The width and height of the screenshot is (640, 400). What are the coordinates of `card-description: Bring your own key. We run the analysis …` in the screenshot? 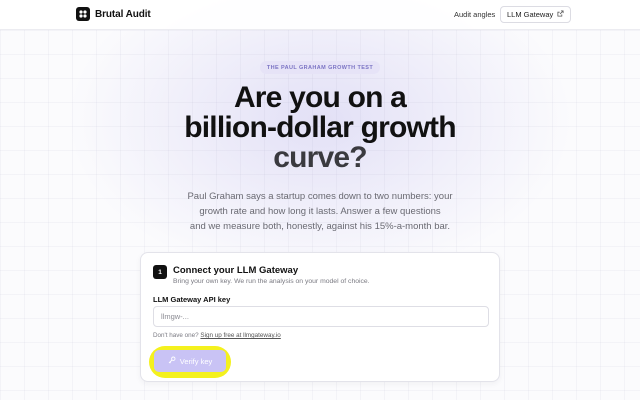 It's located at (271, 281).